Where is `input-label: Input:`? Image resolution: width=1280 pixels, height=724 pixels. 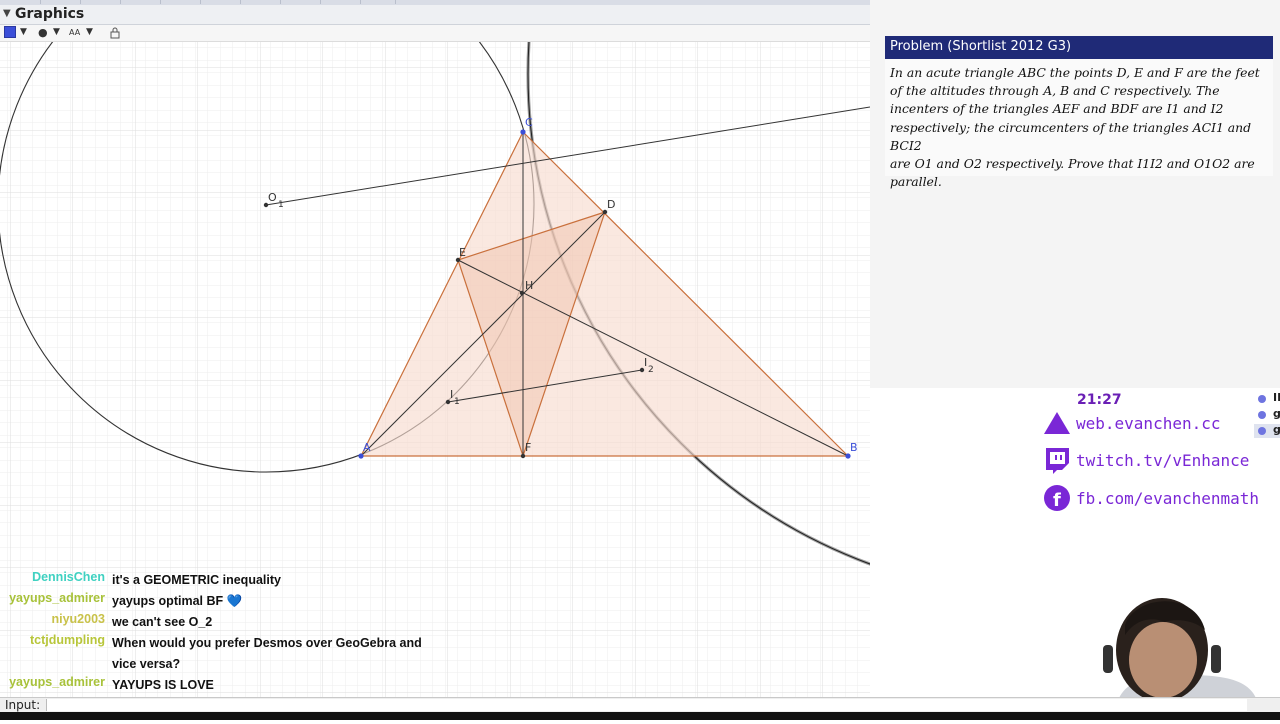
input-label: Input: is located at coordinates (23, 705).